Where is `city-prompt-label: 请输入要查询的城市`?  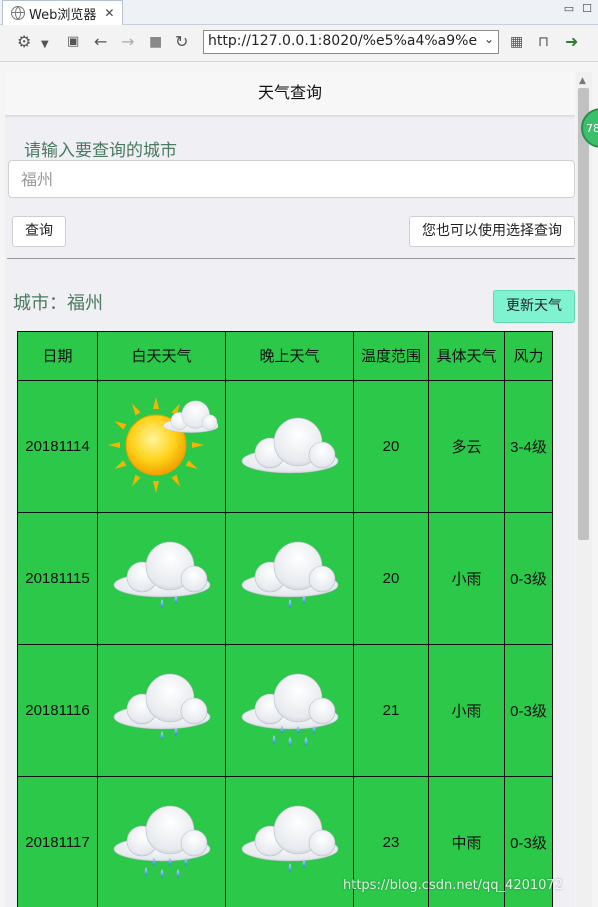 city-prompt-label: 请输入要查询的城市 is located at coordinates (100, 151).